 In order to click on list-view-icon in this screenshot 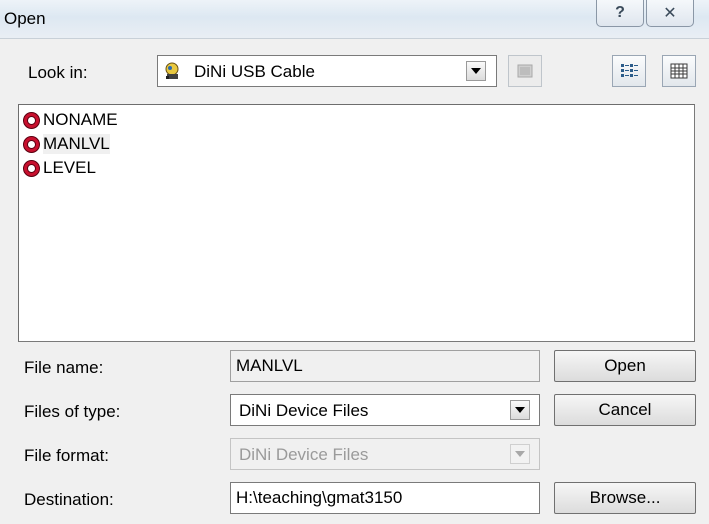, I will do `click(629, 70)`.